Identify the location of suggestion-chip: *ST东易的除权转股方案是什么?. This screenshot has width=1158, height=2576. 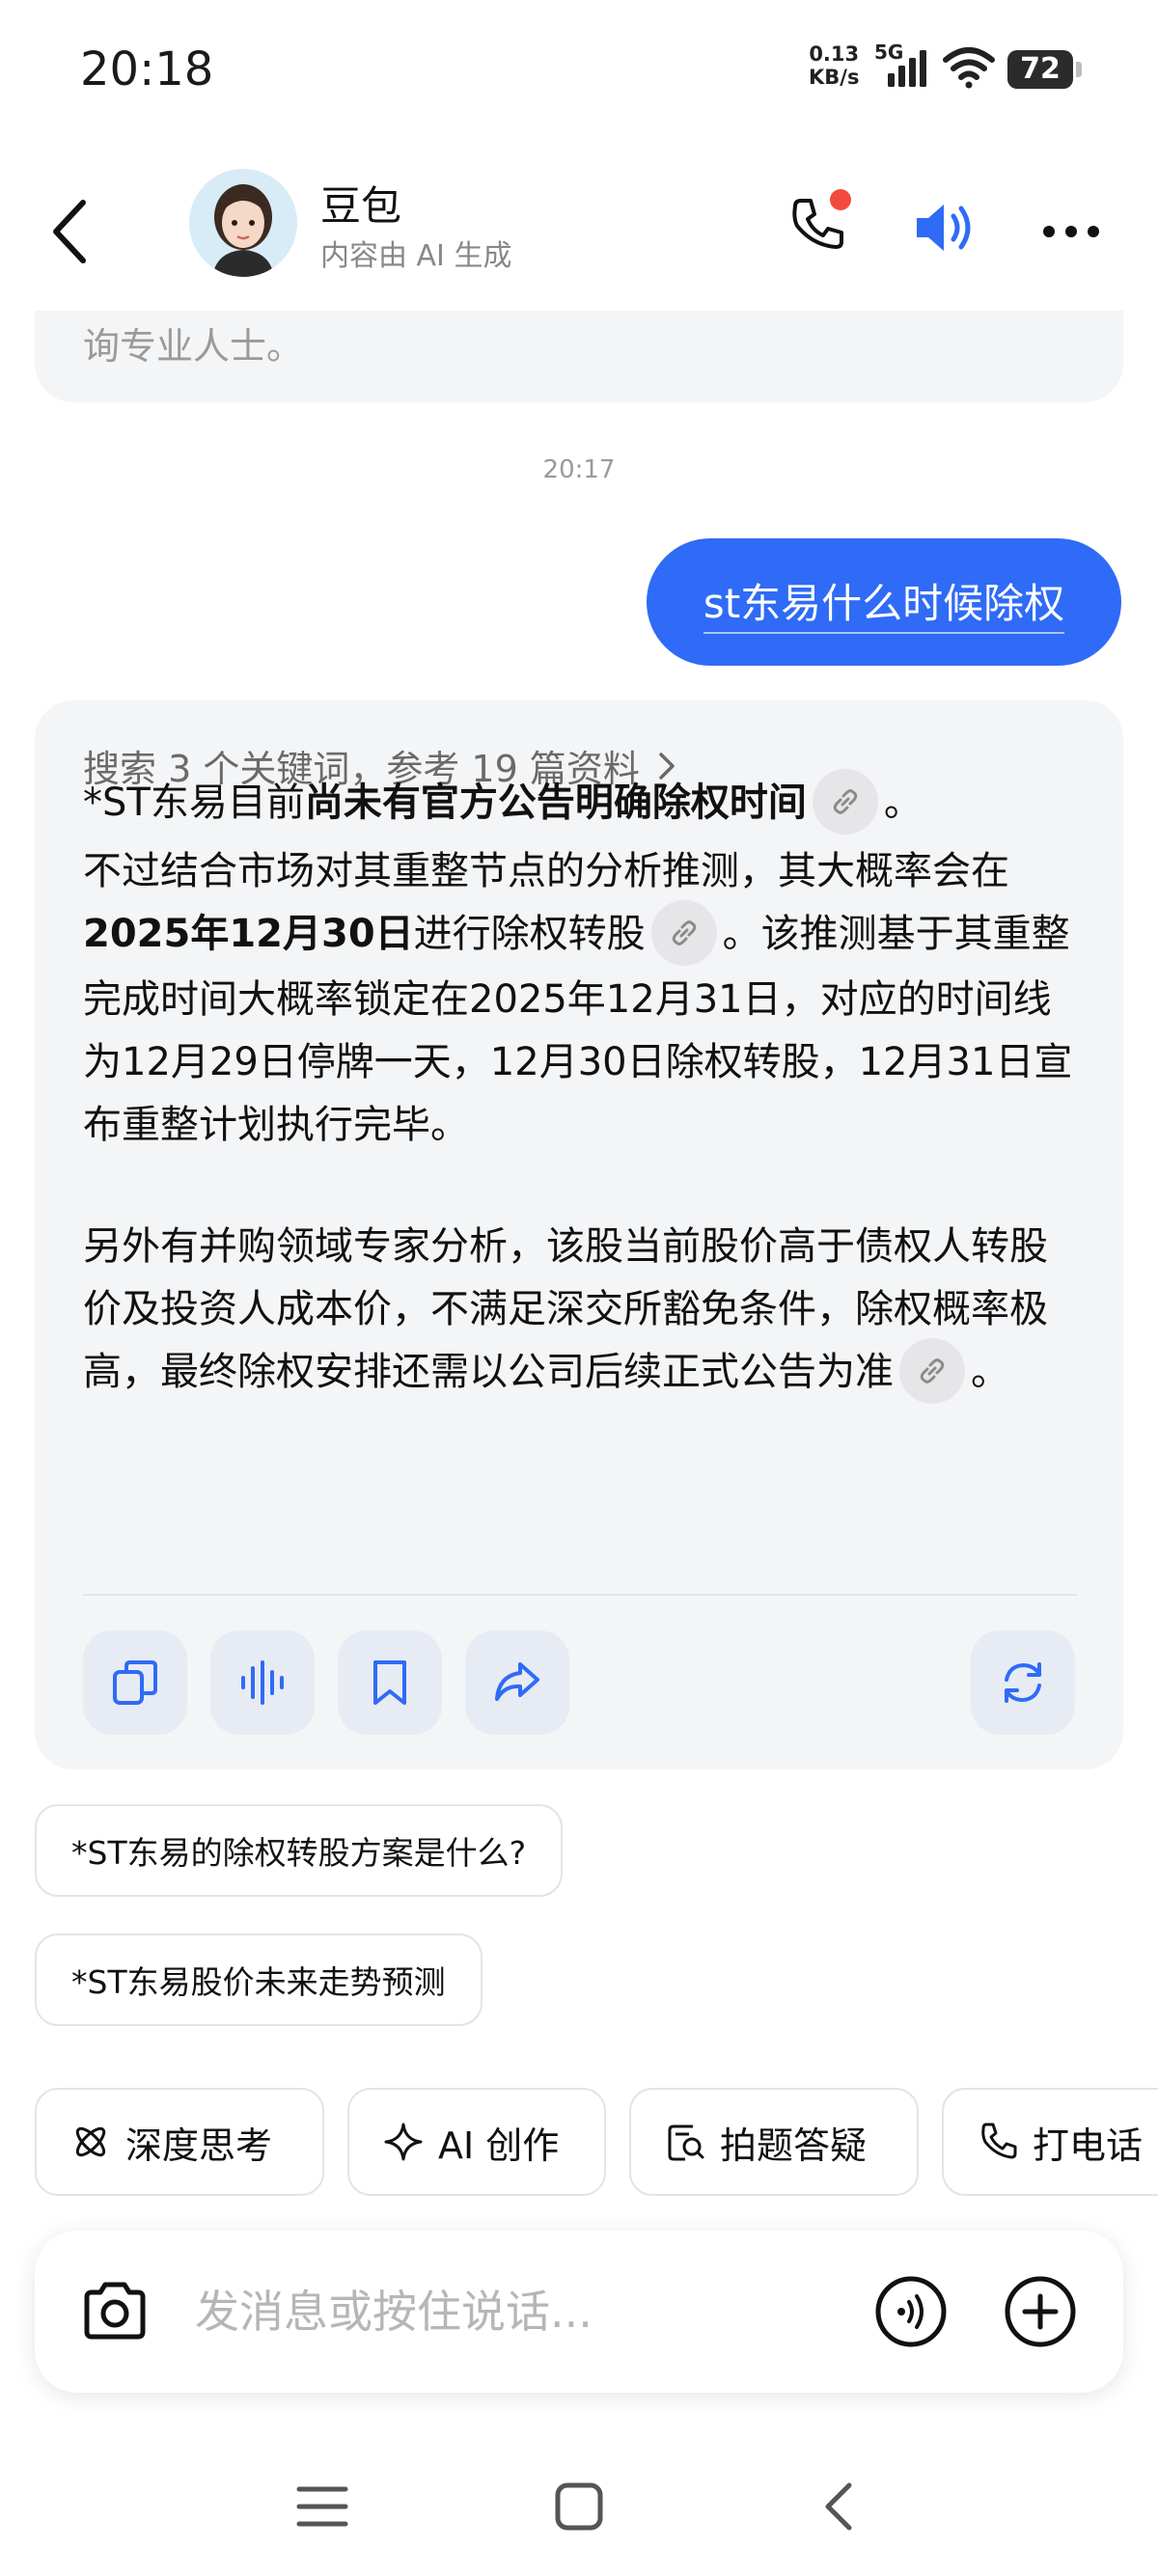
(299, 1851).